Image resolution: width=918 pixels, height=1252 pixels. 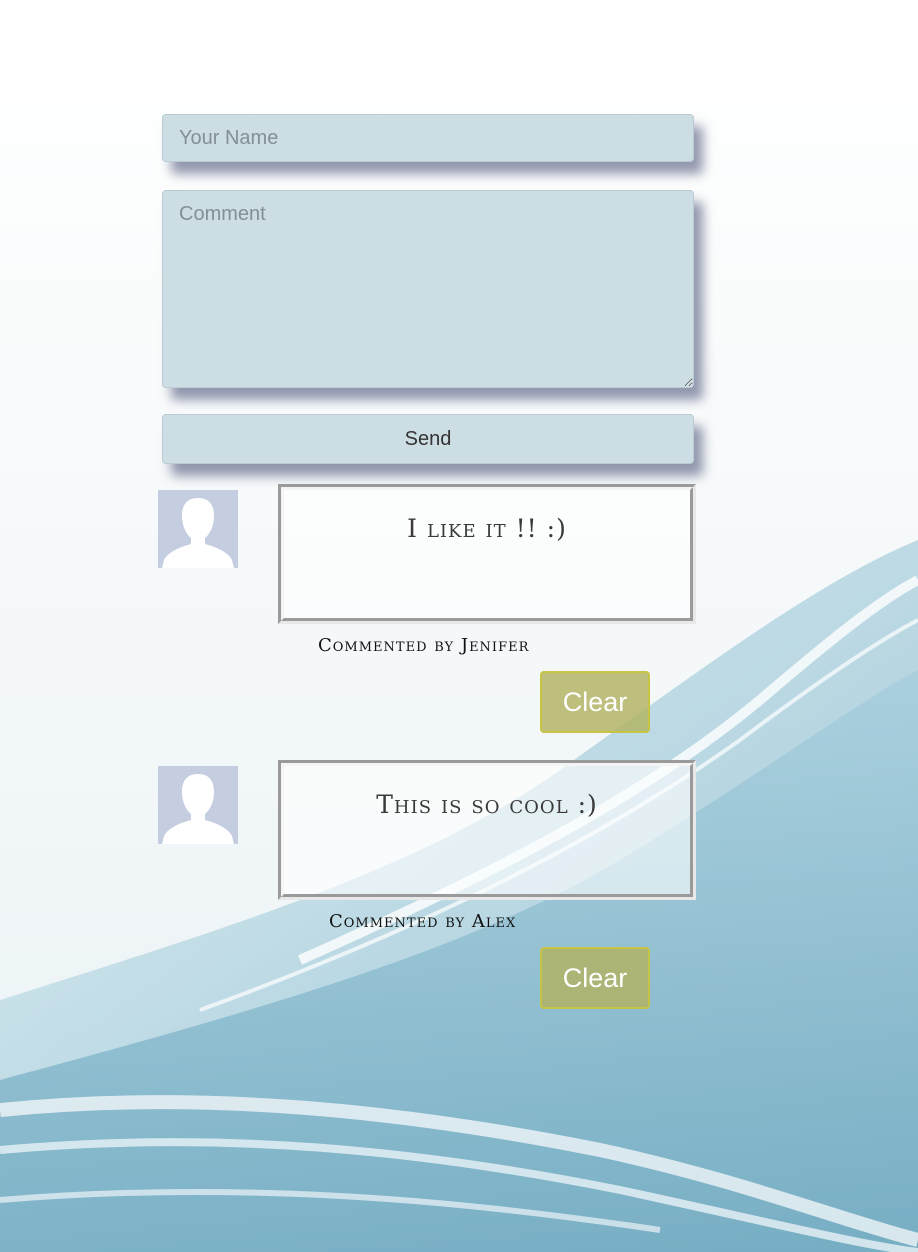 I want to click on comment-textarea, so click(x=428, y=289).